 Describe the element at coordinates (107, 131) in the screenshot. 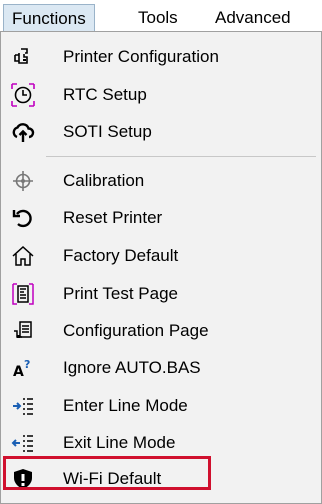

I see `menu-item-label: SOTI Setup` at that location.